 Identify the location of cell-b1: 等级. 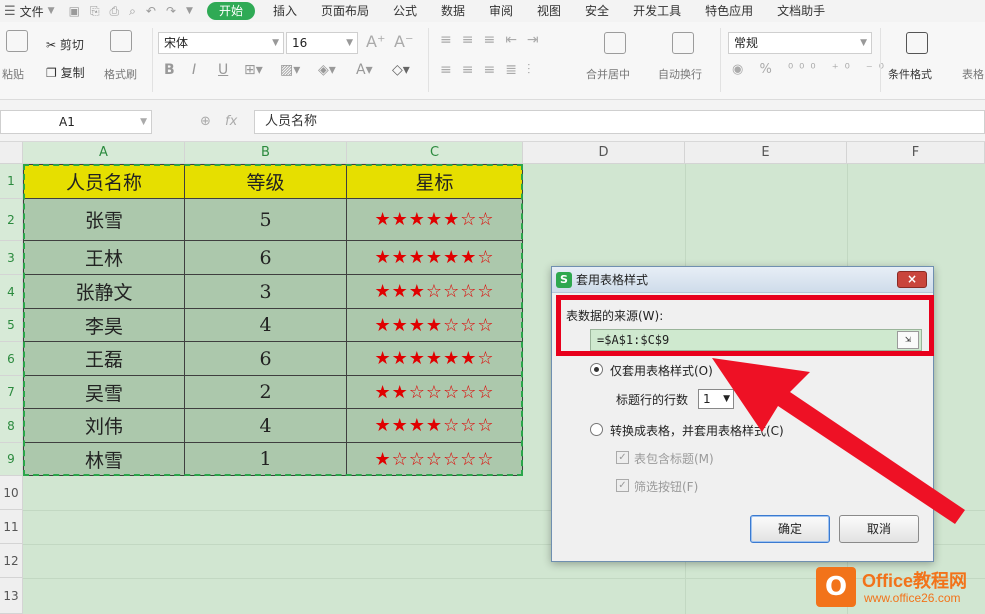
(266, 181).